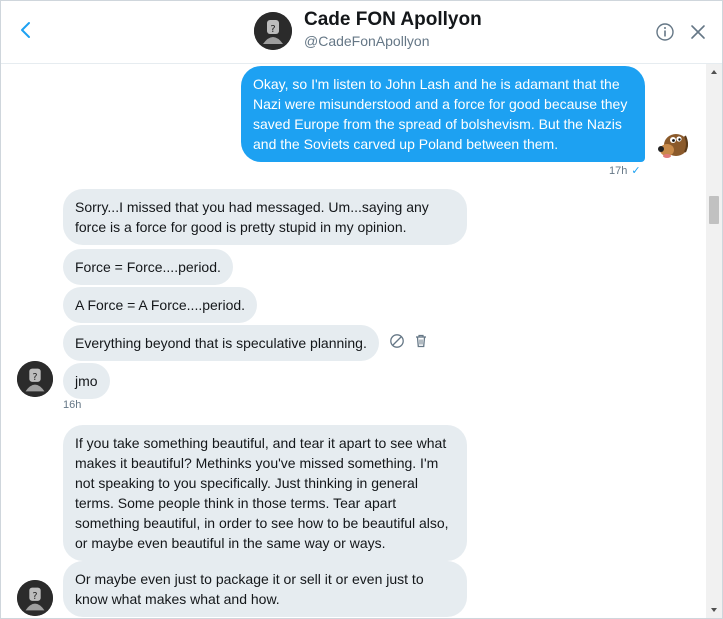  I want to click on message-timestamp: 16h, so click(72, 405).